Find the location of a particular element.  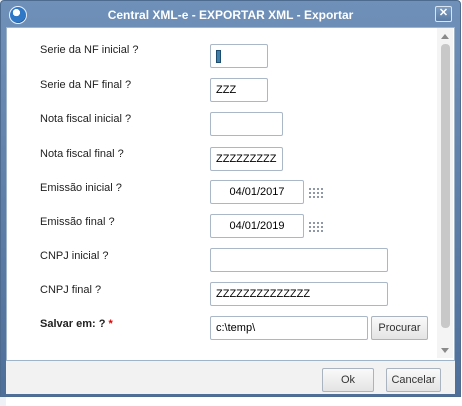

vertical-scrollbar is located at coordinates (445, 193).